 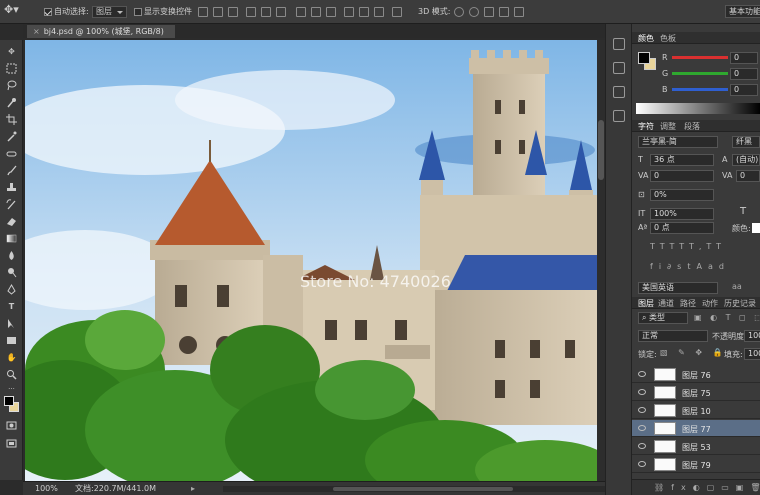 What do you see at coordinates (744, 90) in the screenshot?
I see `b-value-field: 0` at bounding box center [744, 90].